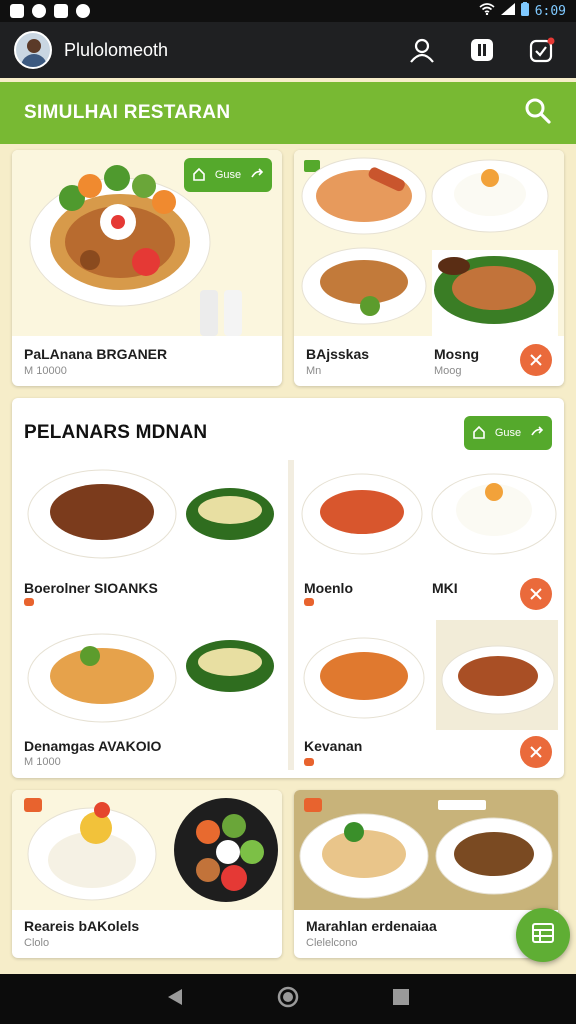 Image resolution: width=576 pixels, height=1024 pixels. I want to click on dish-title: Reareis bAKolels, so click(82, 926).